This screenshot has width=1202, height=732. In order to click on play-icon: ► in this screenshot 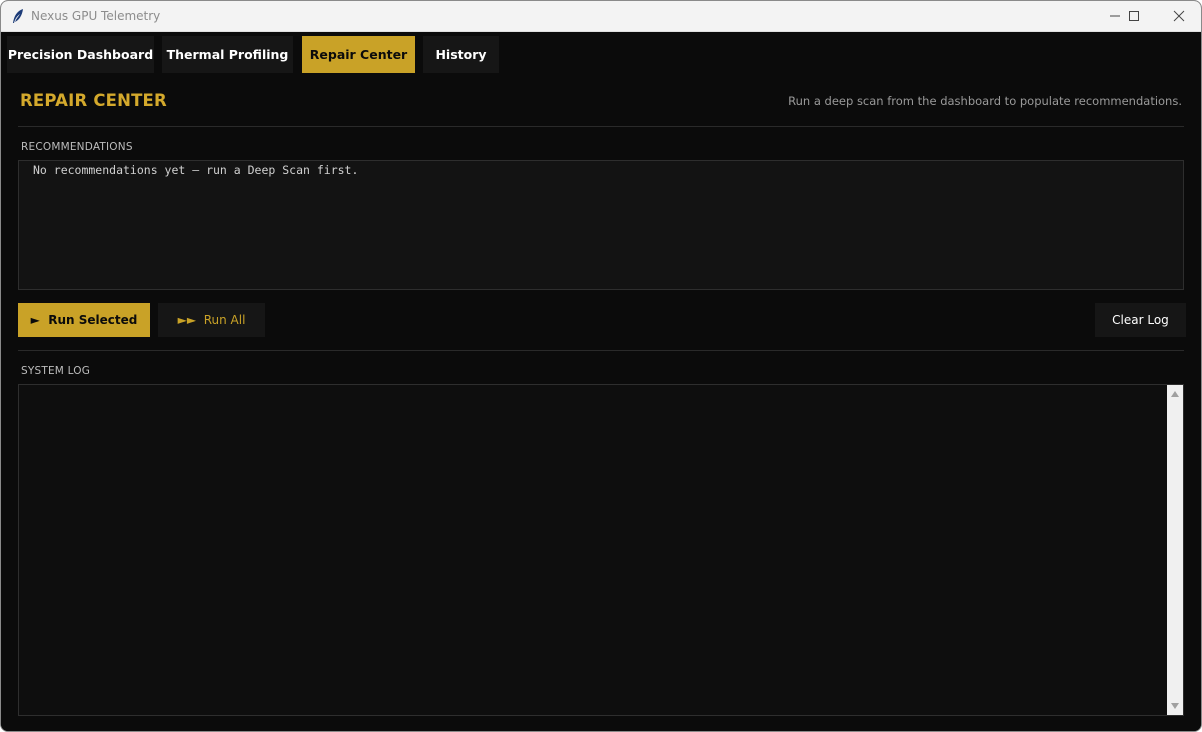, I will do `click(35, 320)`.